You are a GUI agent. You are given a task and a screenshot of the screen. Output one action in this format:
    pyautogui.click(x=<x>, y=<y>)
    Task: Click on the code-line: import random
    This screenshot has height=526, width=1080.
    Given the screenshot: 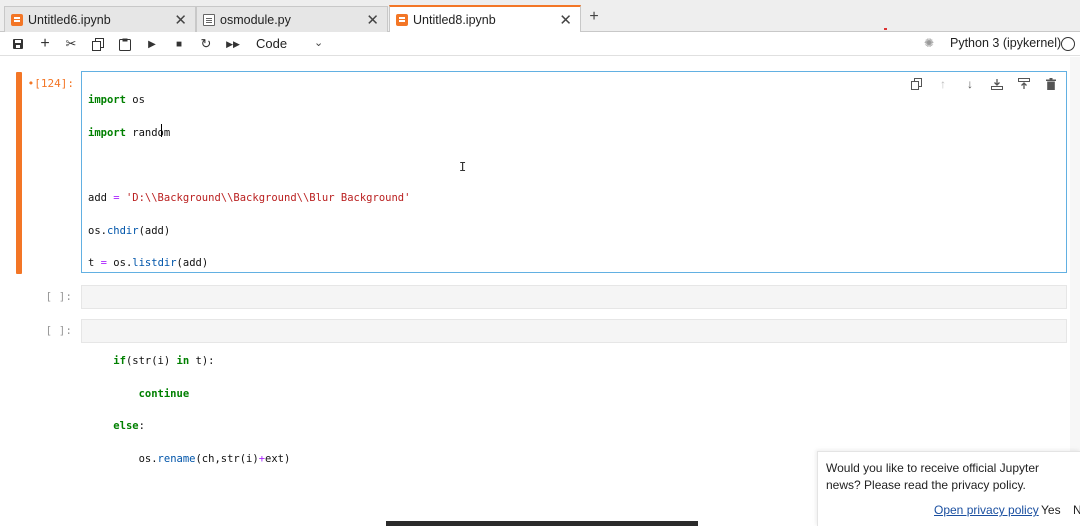 What is the action you would take?
    pyautogui.click(x=129, y=132)
    